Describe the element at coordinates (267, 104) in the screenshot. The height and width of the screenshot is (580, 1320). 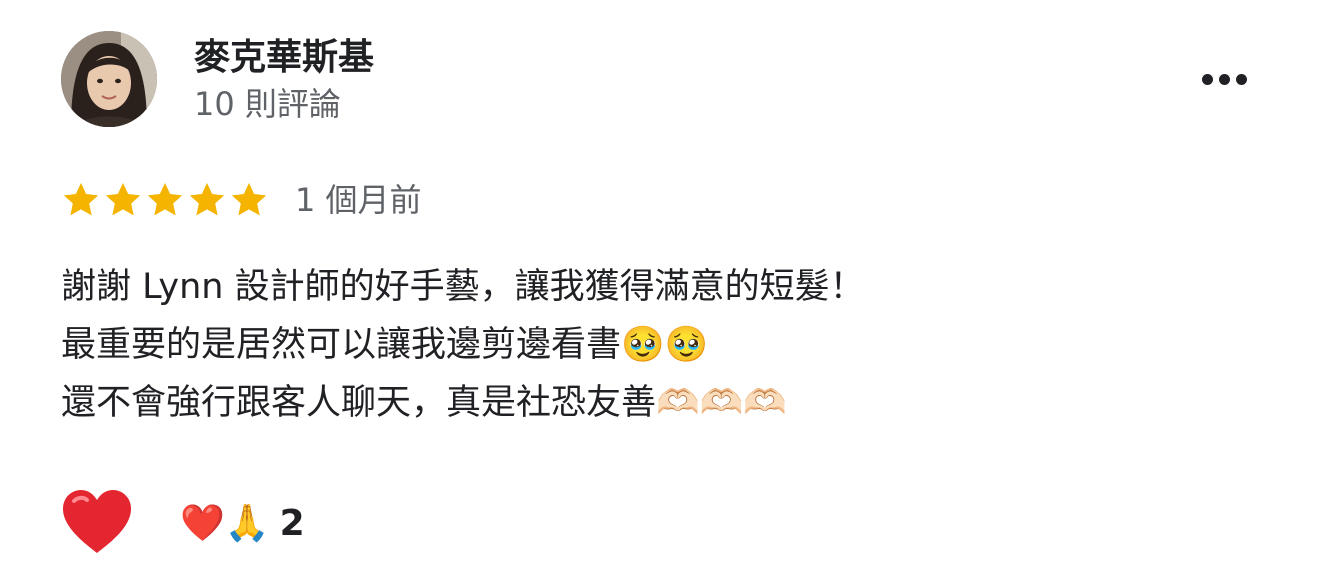
I see `reviewer-review-count: 10 則評論` at that location.